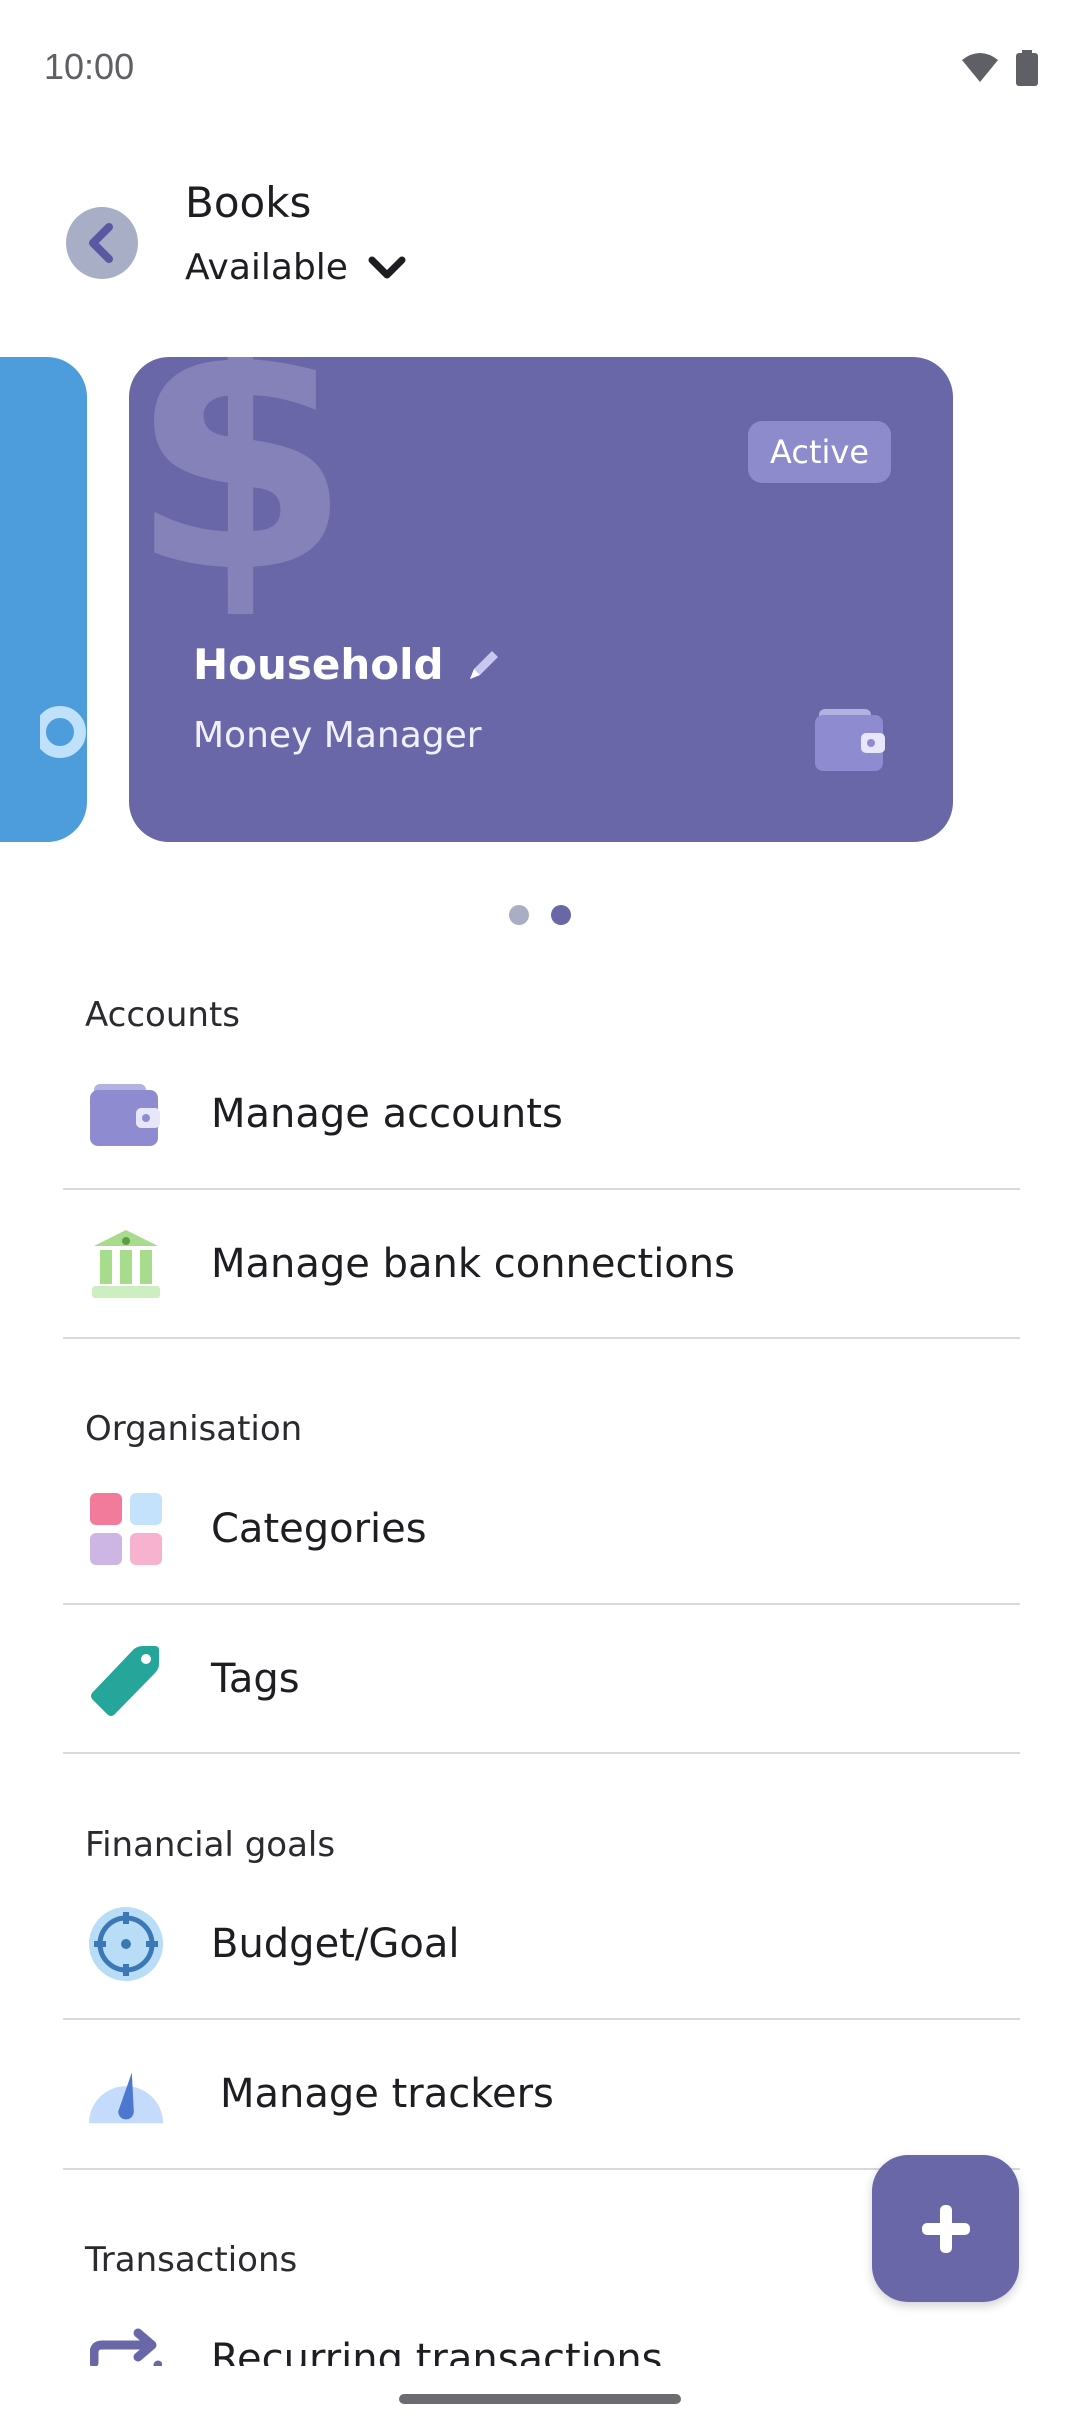 This screenshot has width=1080, height=2424. What do you see at coordinates (473, 1264) in the screenshot?
I see `menu-item-label: Manage bank connections` at bounding box center [473, 1264].